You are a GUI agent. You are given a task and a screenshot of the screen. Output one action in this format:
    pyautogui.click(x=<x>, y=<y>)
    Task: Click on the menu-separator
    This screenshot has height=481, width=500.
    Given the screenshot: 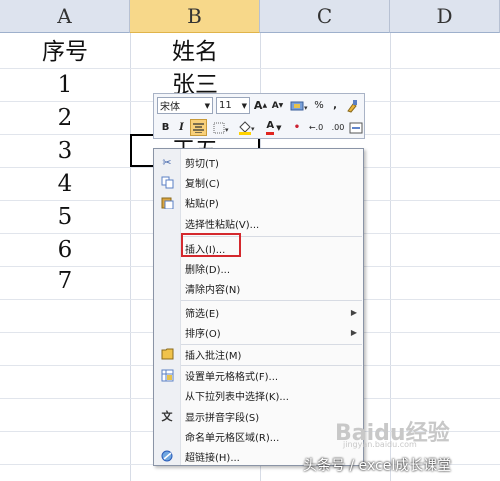 What is the action you would take?
    pyautogui.click(x=271, y=300)
    